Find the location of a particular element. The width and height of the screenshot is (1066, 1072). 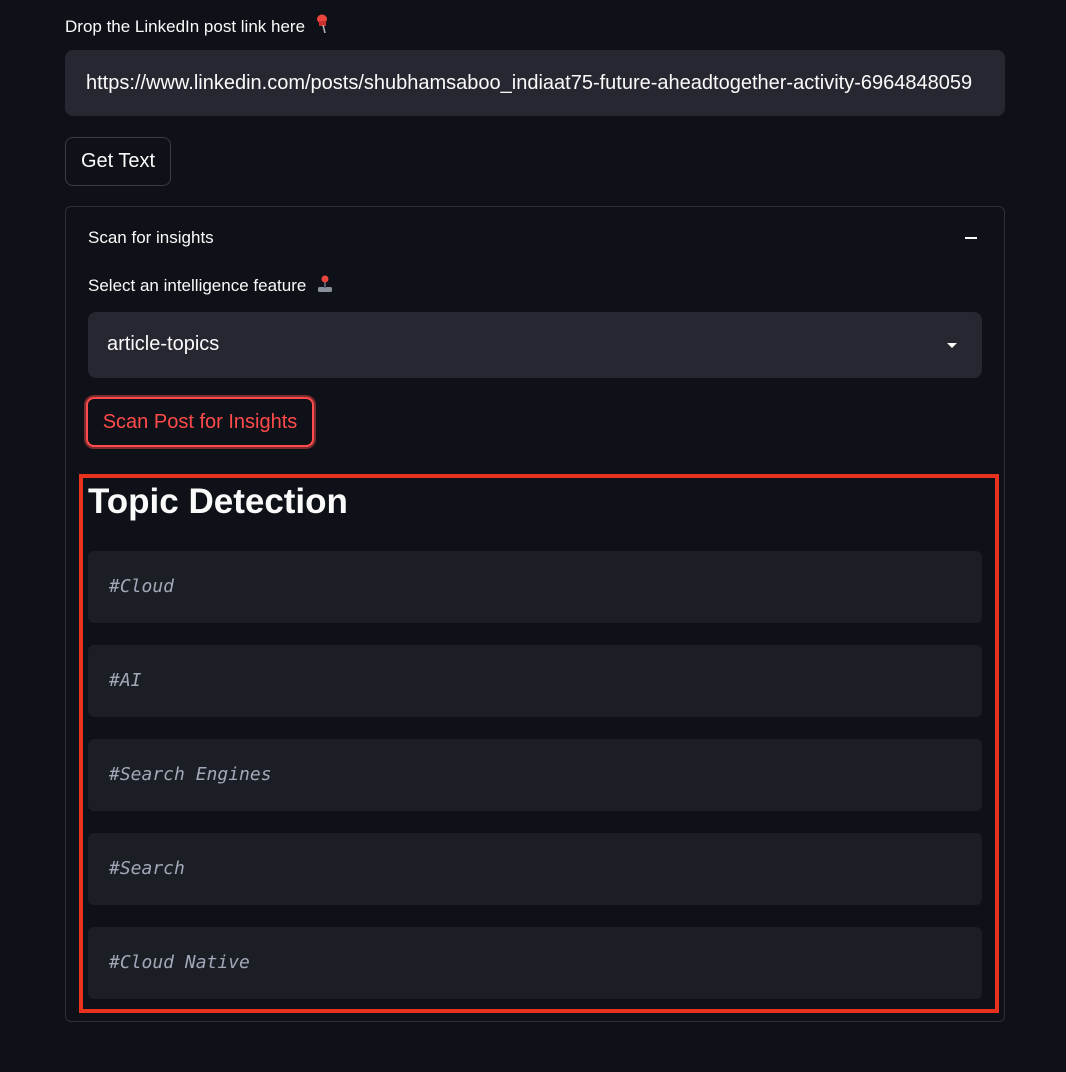

pushpin-icon is located at coordinates (323, 26).